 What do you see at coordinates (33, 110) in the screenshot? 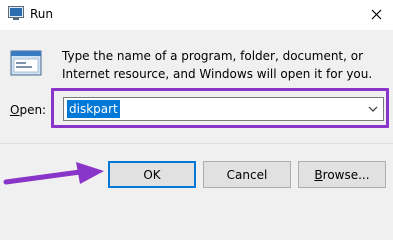
I see `open-label-rest: pen:` at bounding box center [33, 110].